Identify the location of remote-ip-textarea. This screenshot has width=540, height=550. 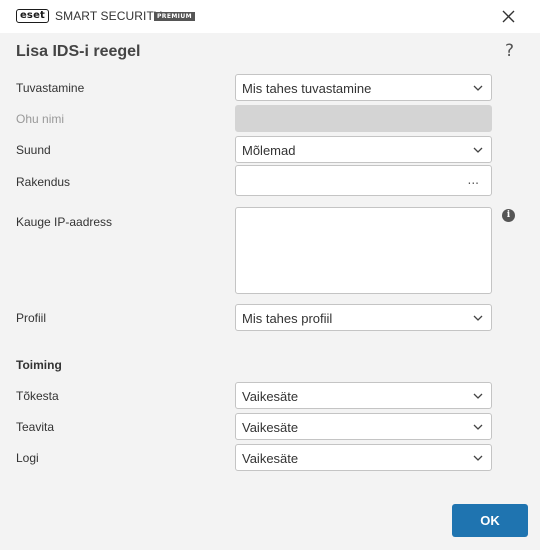
(363, 250).